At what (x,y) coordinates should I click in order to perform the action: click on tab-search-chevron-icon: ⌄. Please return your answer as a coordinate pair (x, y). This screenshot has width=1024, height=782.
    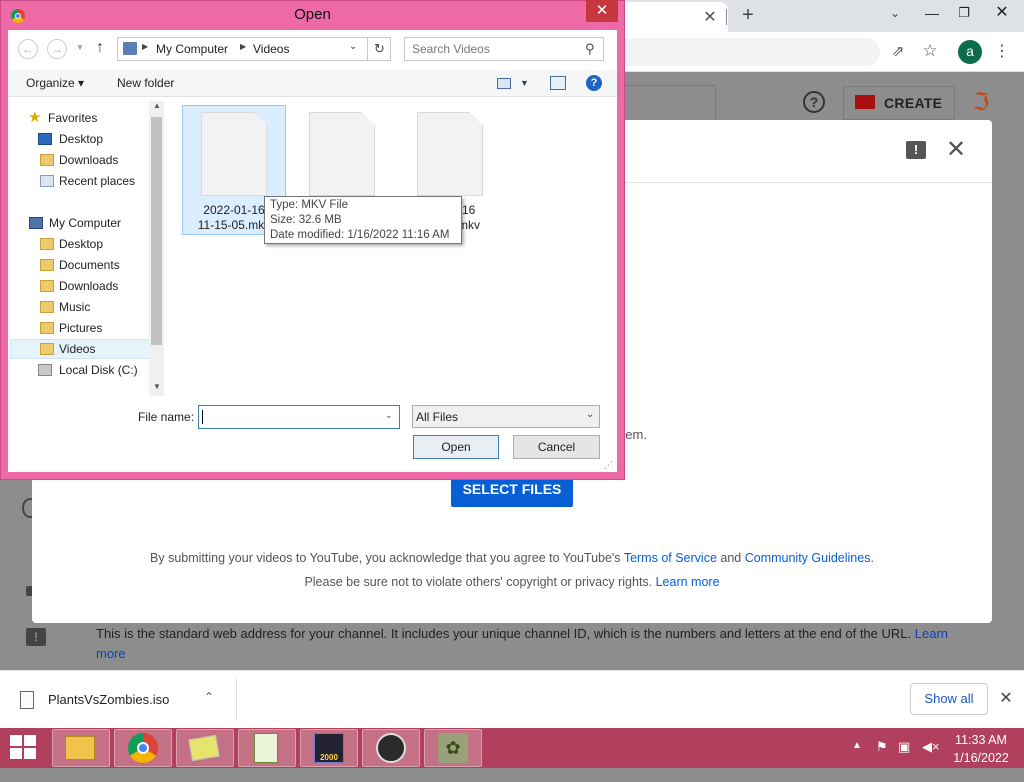
    Looking at the image, I should click on (895, 13).